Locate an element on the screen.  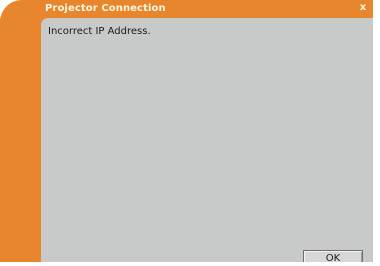
window-title: Projector Connection is located at coordinates (105, 8).